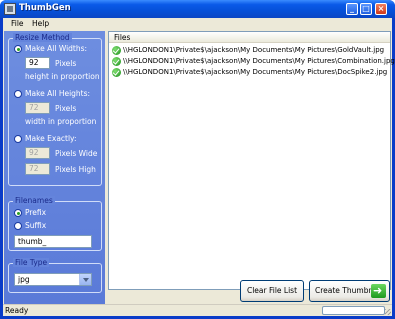  What do you see at coordinates (53, 279) in the screenshot?
I see `file-type-select: jpg` at bounding box center [53, 279].